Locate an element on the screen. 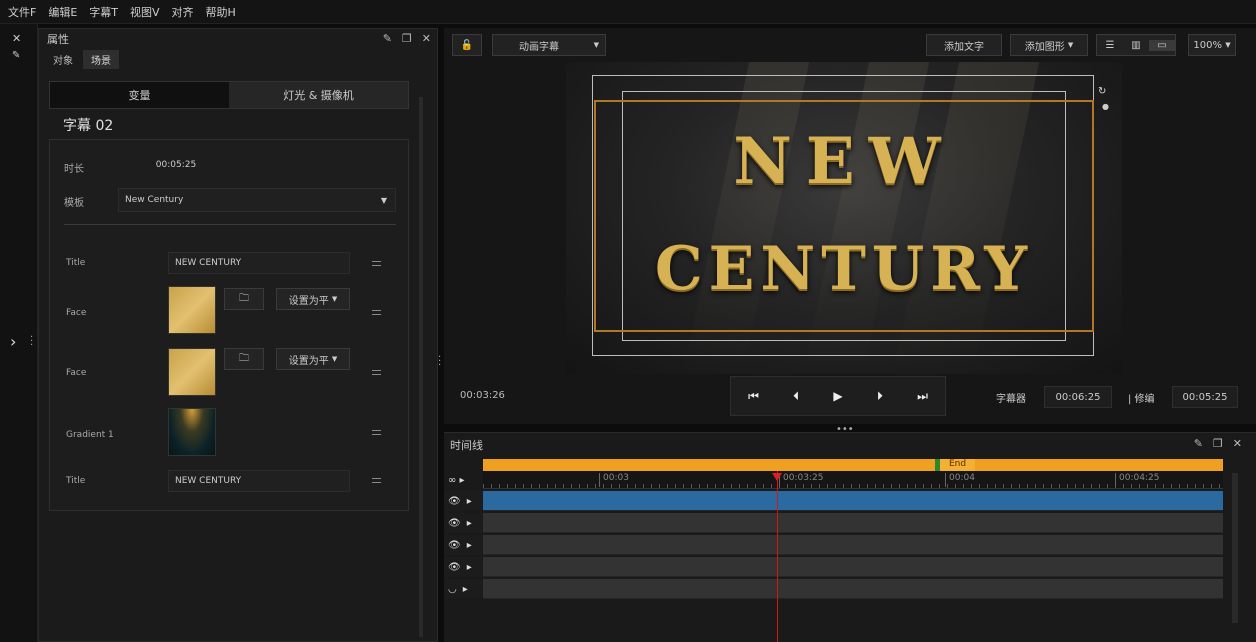 The height and width of the screenshot is (642, 1256). end-marker-flag is located at coordinates (937, 465).